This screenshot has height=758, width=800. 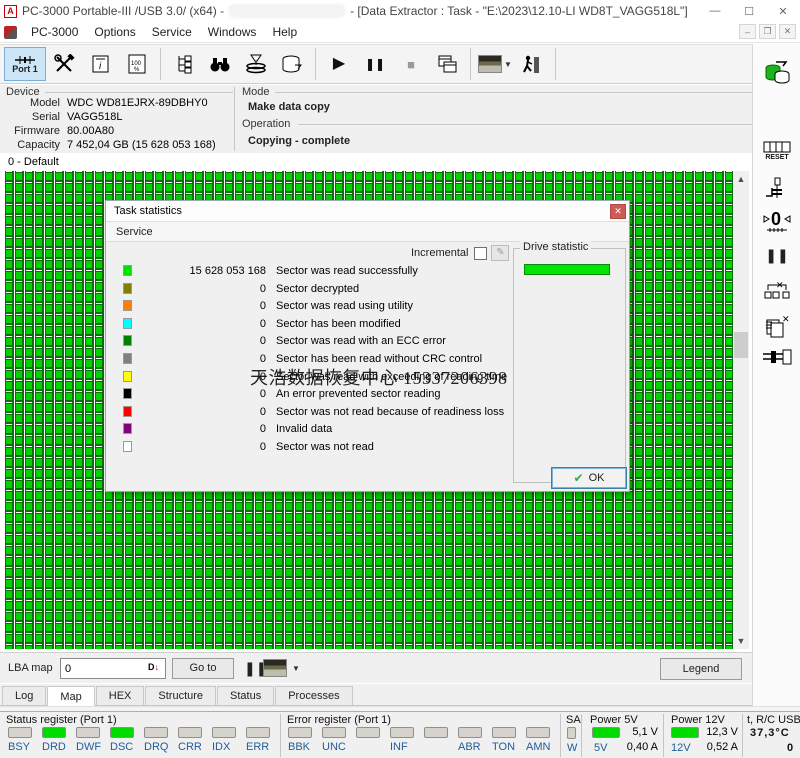 I want to click on incremental-checkbox, so click(x=481, y=253).